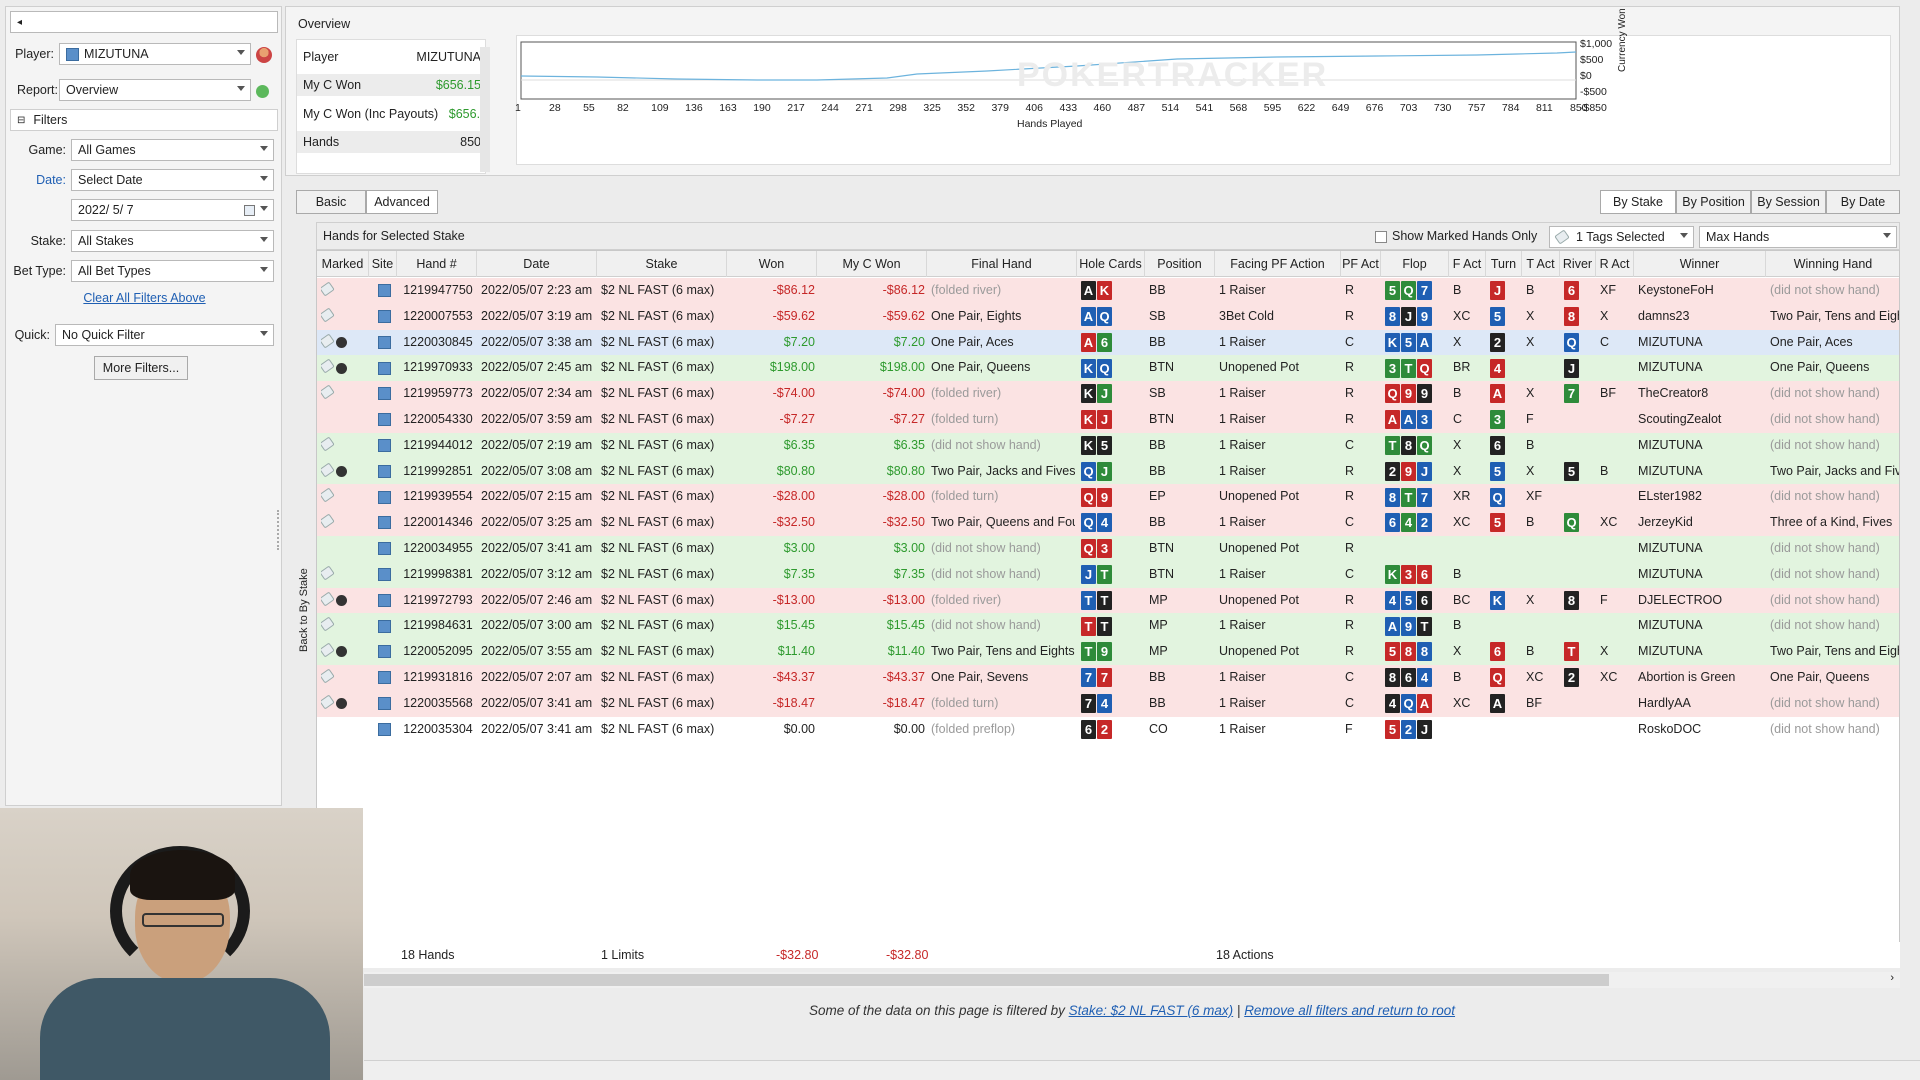  I want to click on panel-splitter, so click(278, 530).